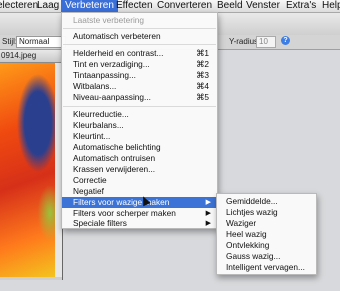  Describe the element at coordinates (266, 42) in the screenshot. I see `y-radius-input: 10` at that location.